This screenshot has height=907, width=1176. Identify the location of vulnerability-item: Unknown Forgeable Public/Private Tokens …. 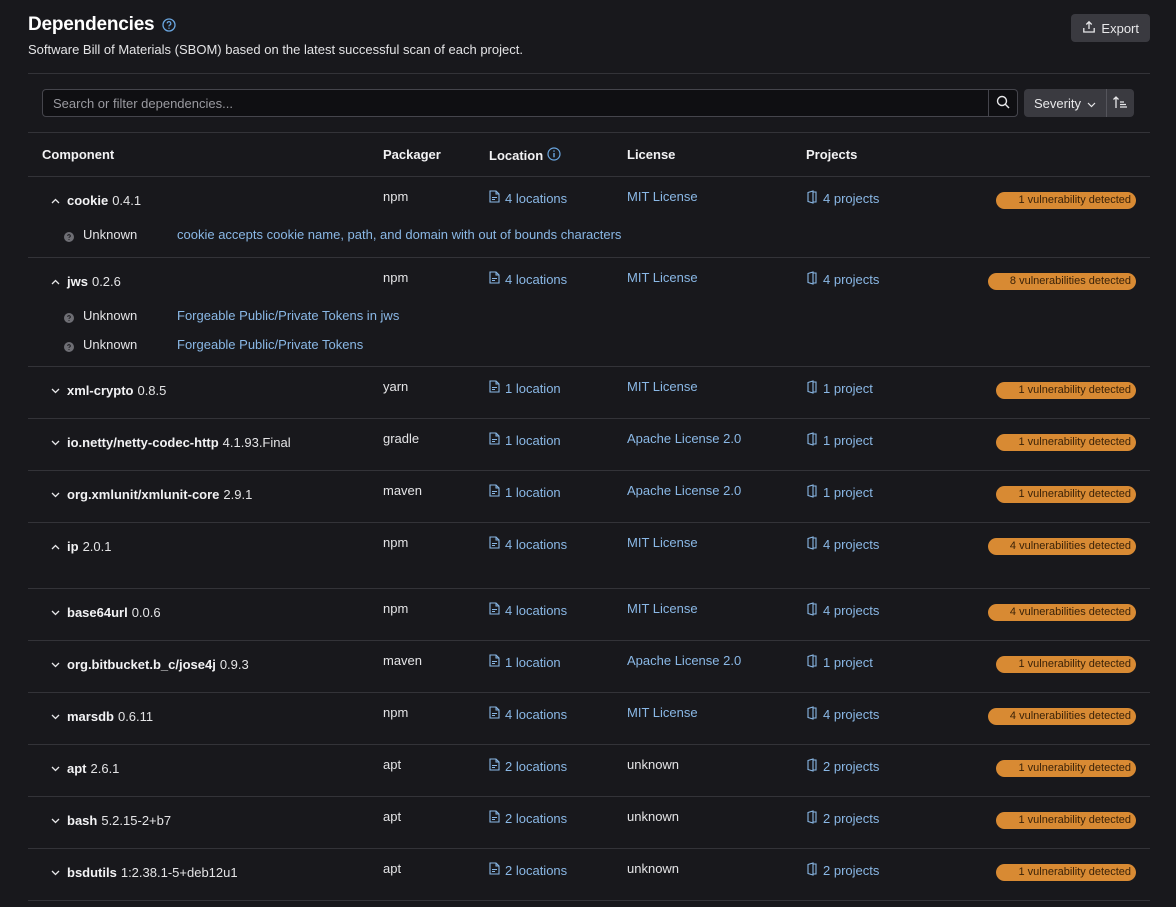
(231, 315).